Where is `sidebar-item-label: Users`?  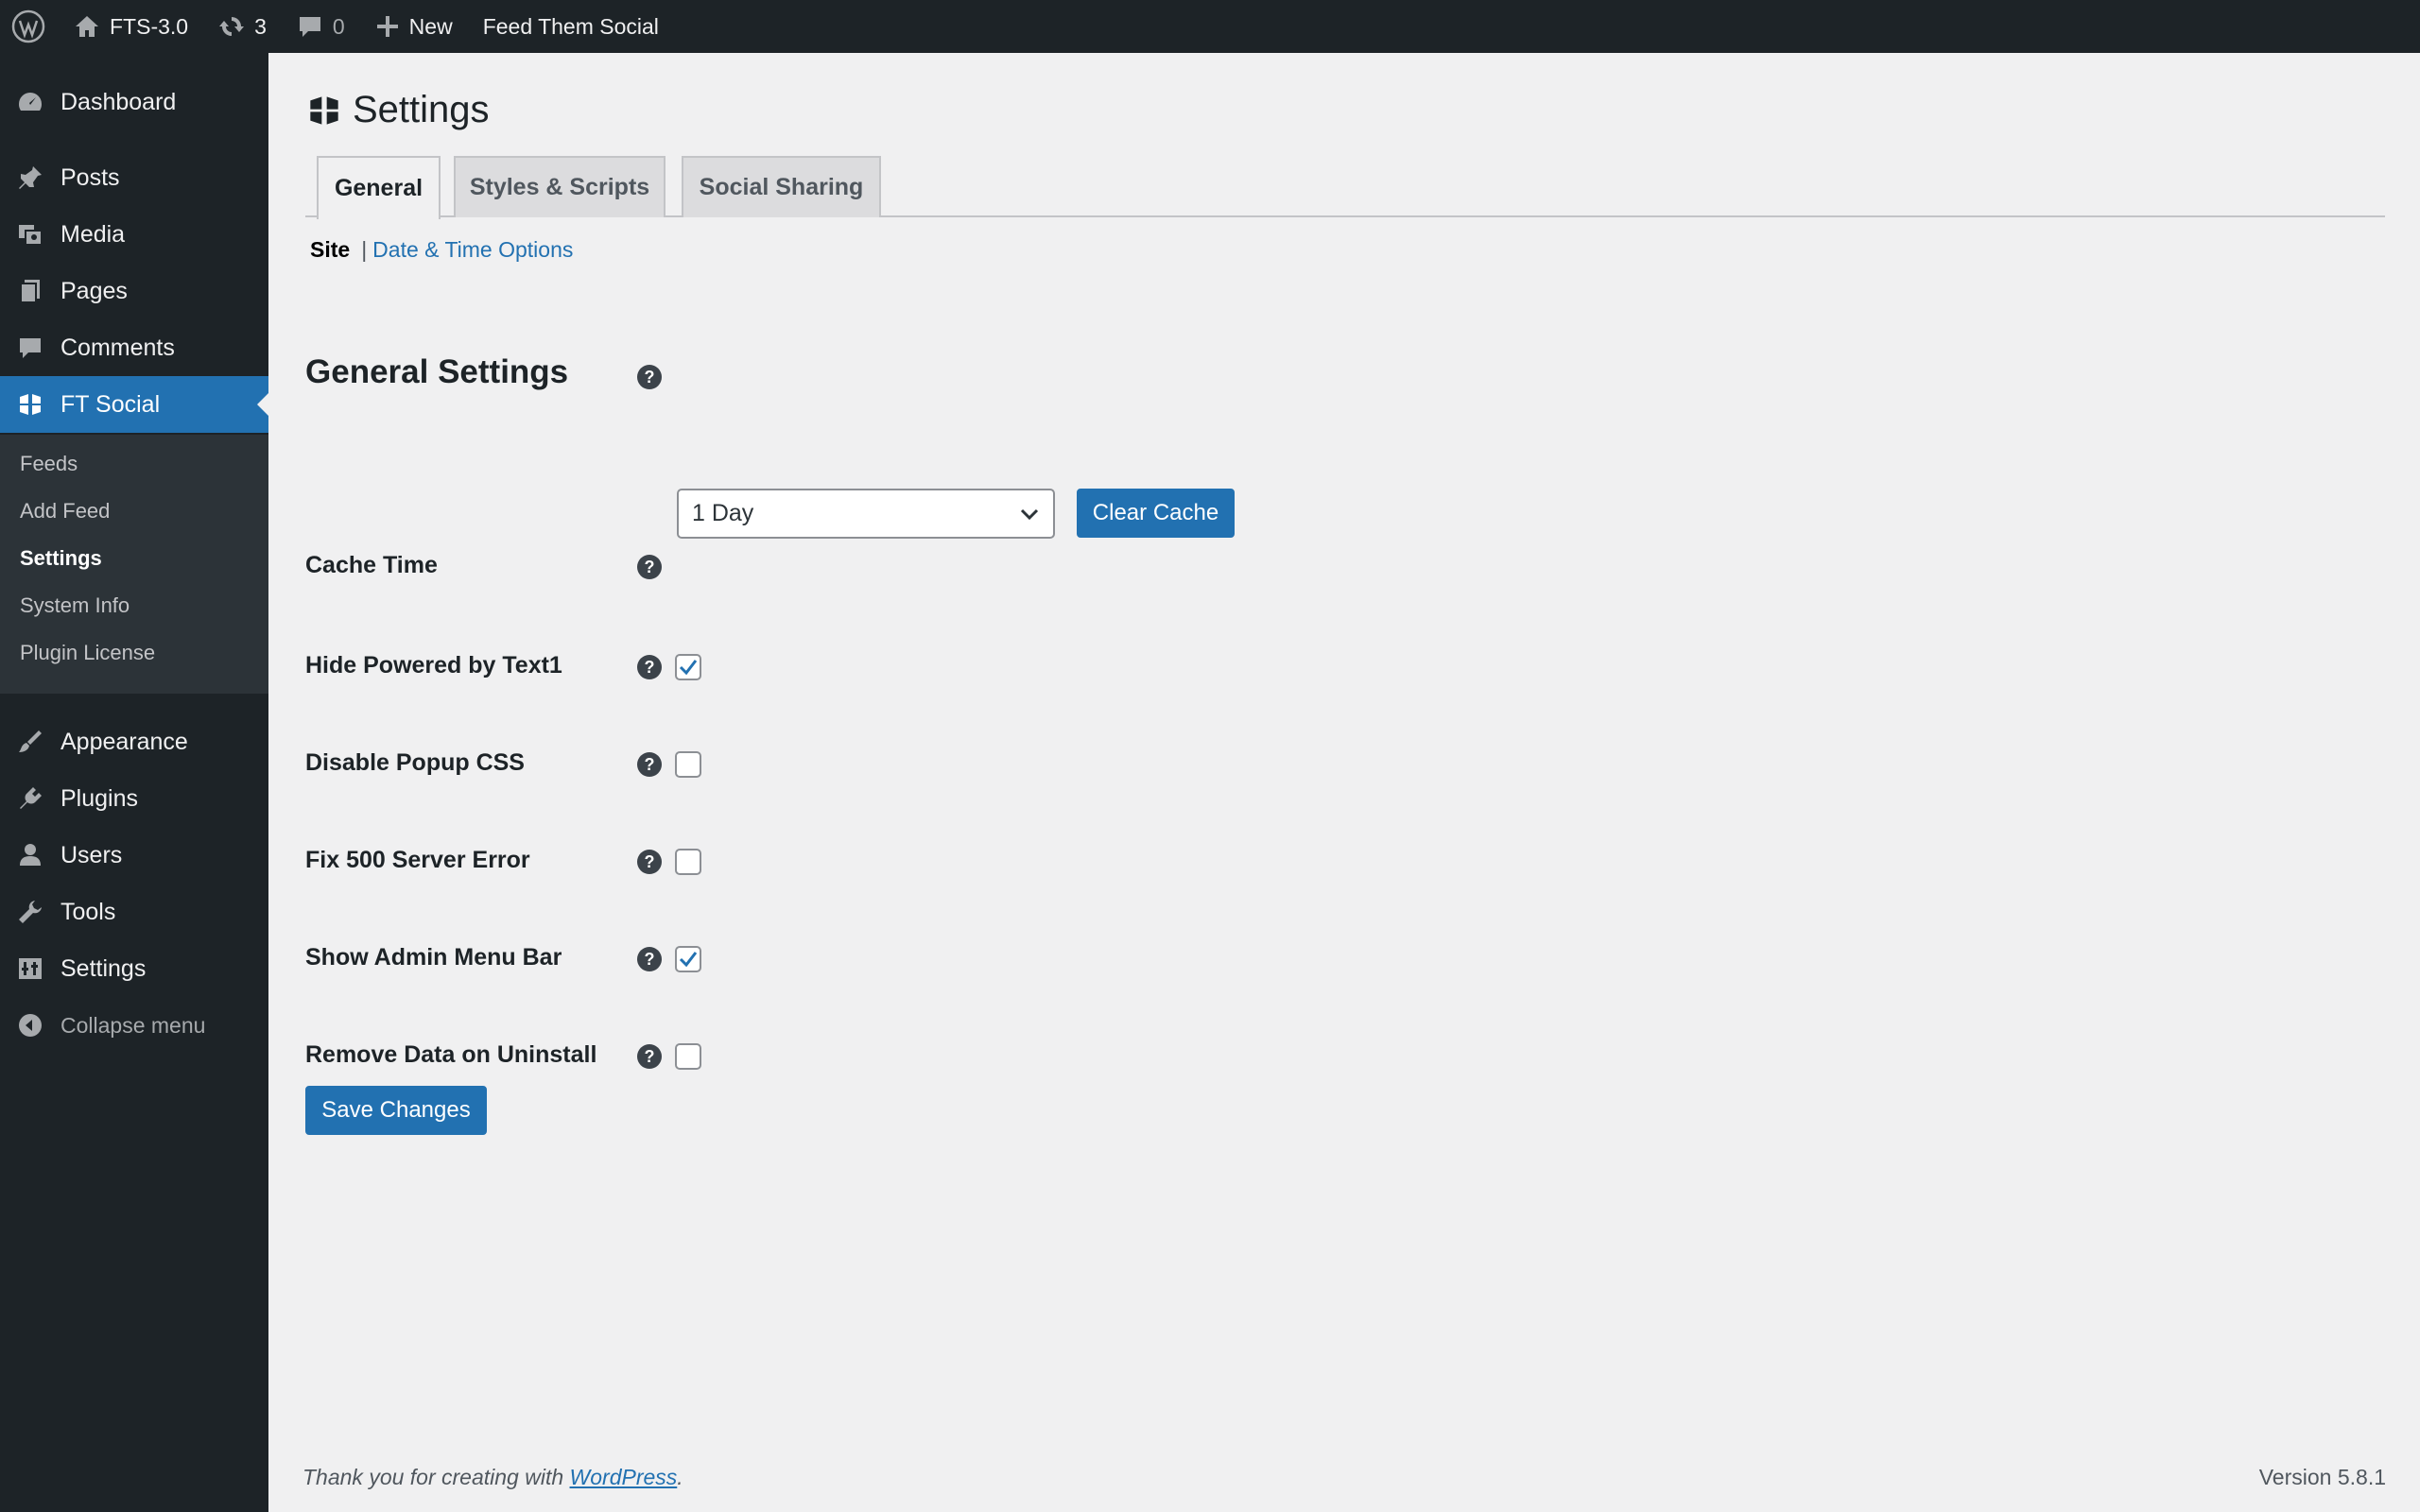 sidebar-item-label: Users is located at coordinates (91, 854).